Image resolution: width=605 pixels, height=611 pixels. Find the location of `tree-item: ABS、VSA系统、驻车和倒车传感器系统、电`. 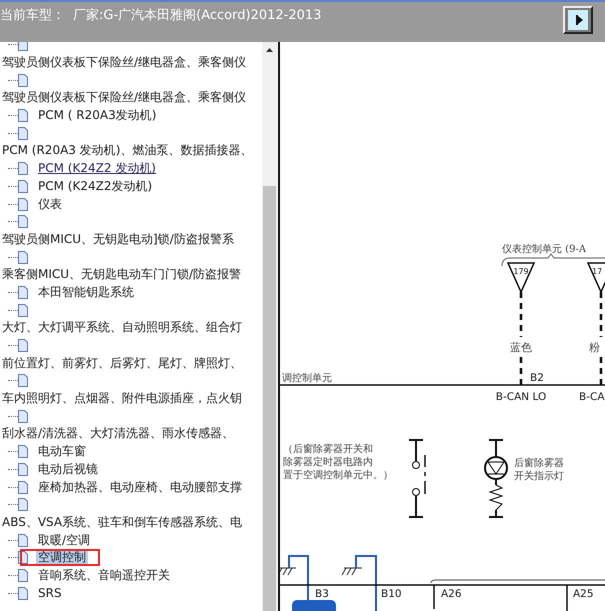

tree-item: ABS、VSA系统、驻车和倒车传感器系统、电 is located at coordinates (122, 522).